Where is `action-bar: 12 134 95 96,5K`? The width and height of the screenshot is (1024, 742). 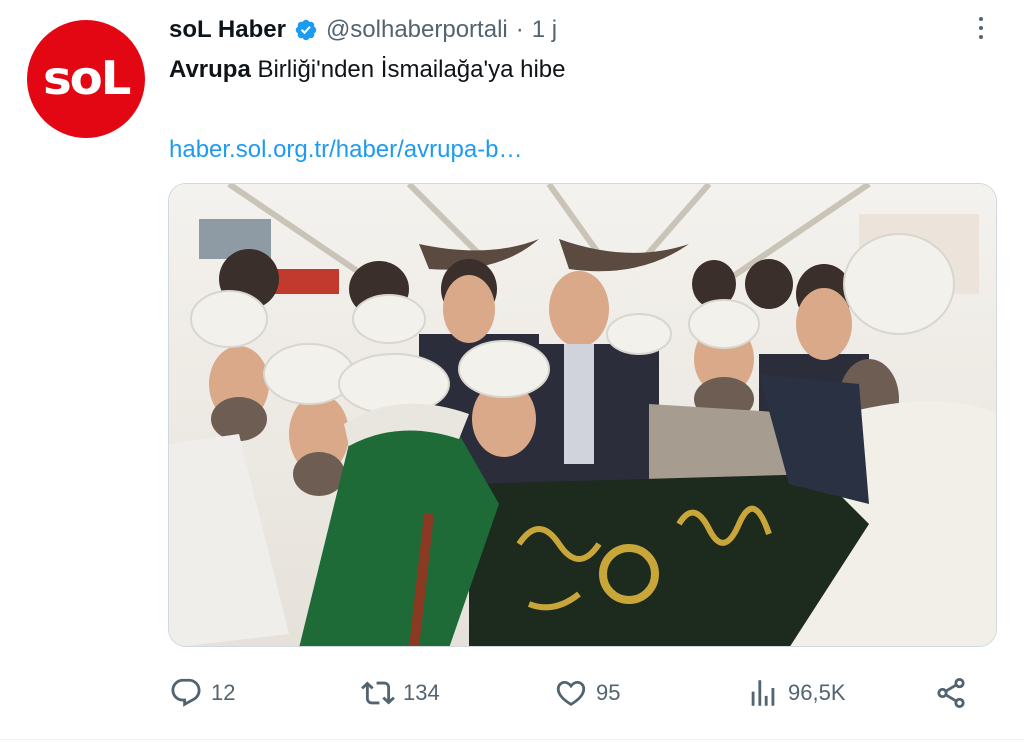 action-bar: 12 134 95 96,5K is located at coordinates (584, 693).